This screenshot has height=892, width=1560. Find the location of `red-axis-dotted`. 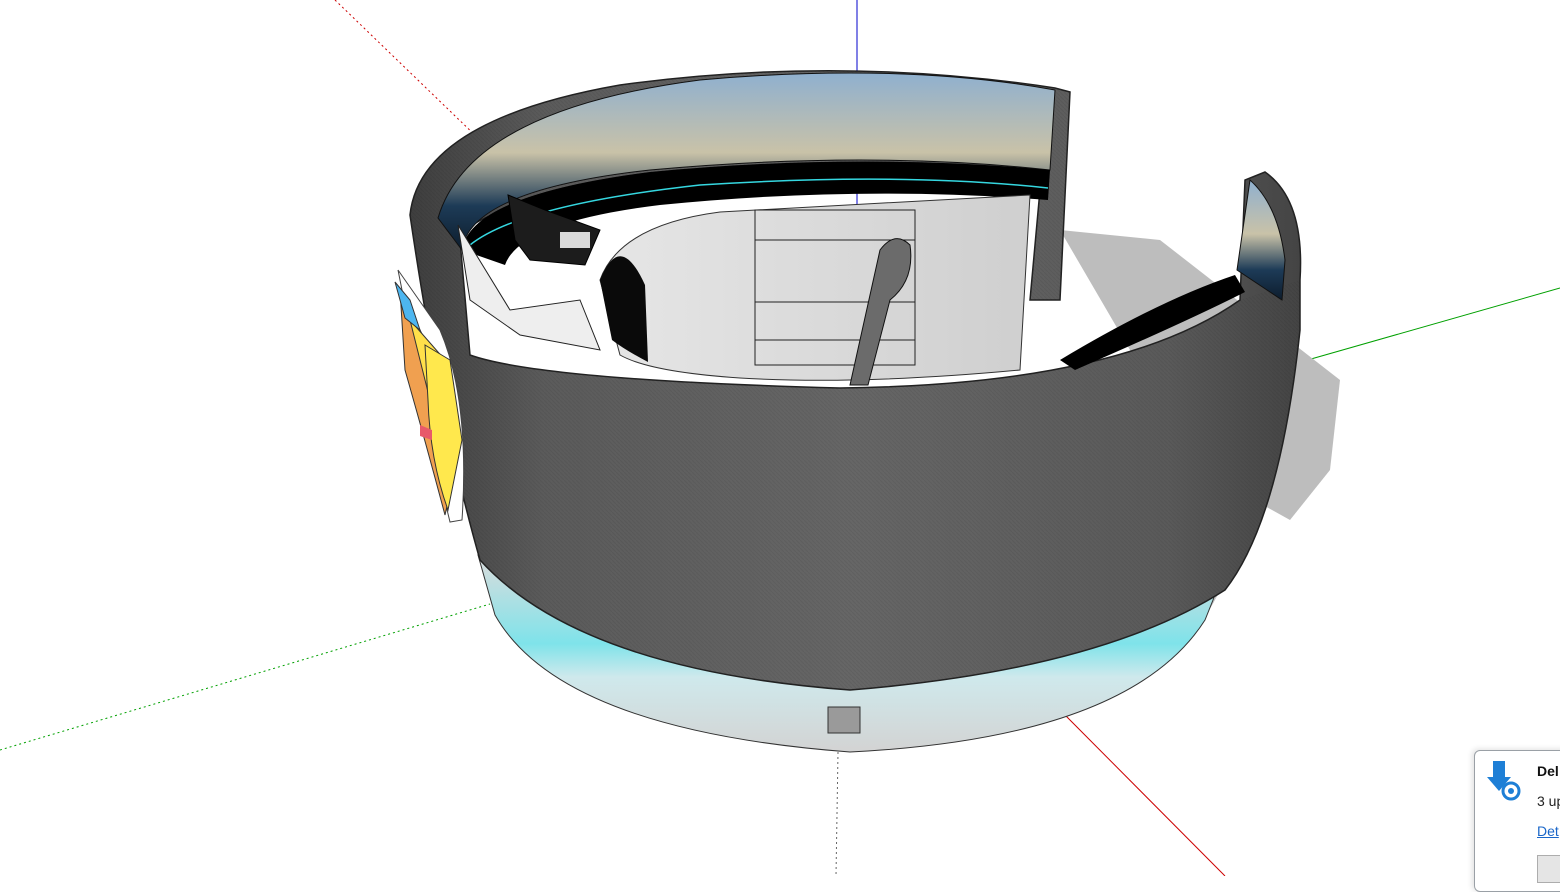

red-axis-dotted is located at coordinates (407, 70).